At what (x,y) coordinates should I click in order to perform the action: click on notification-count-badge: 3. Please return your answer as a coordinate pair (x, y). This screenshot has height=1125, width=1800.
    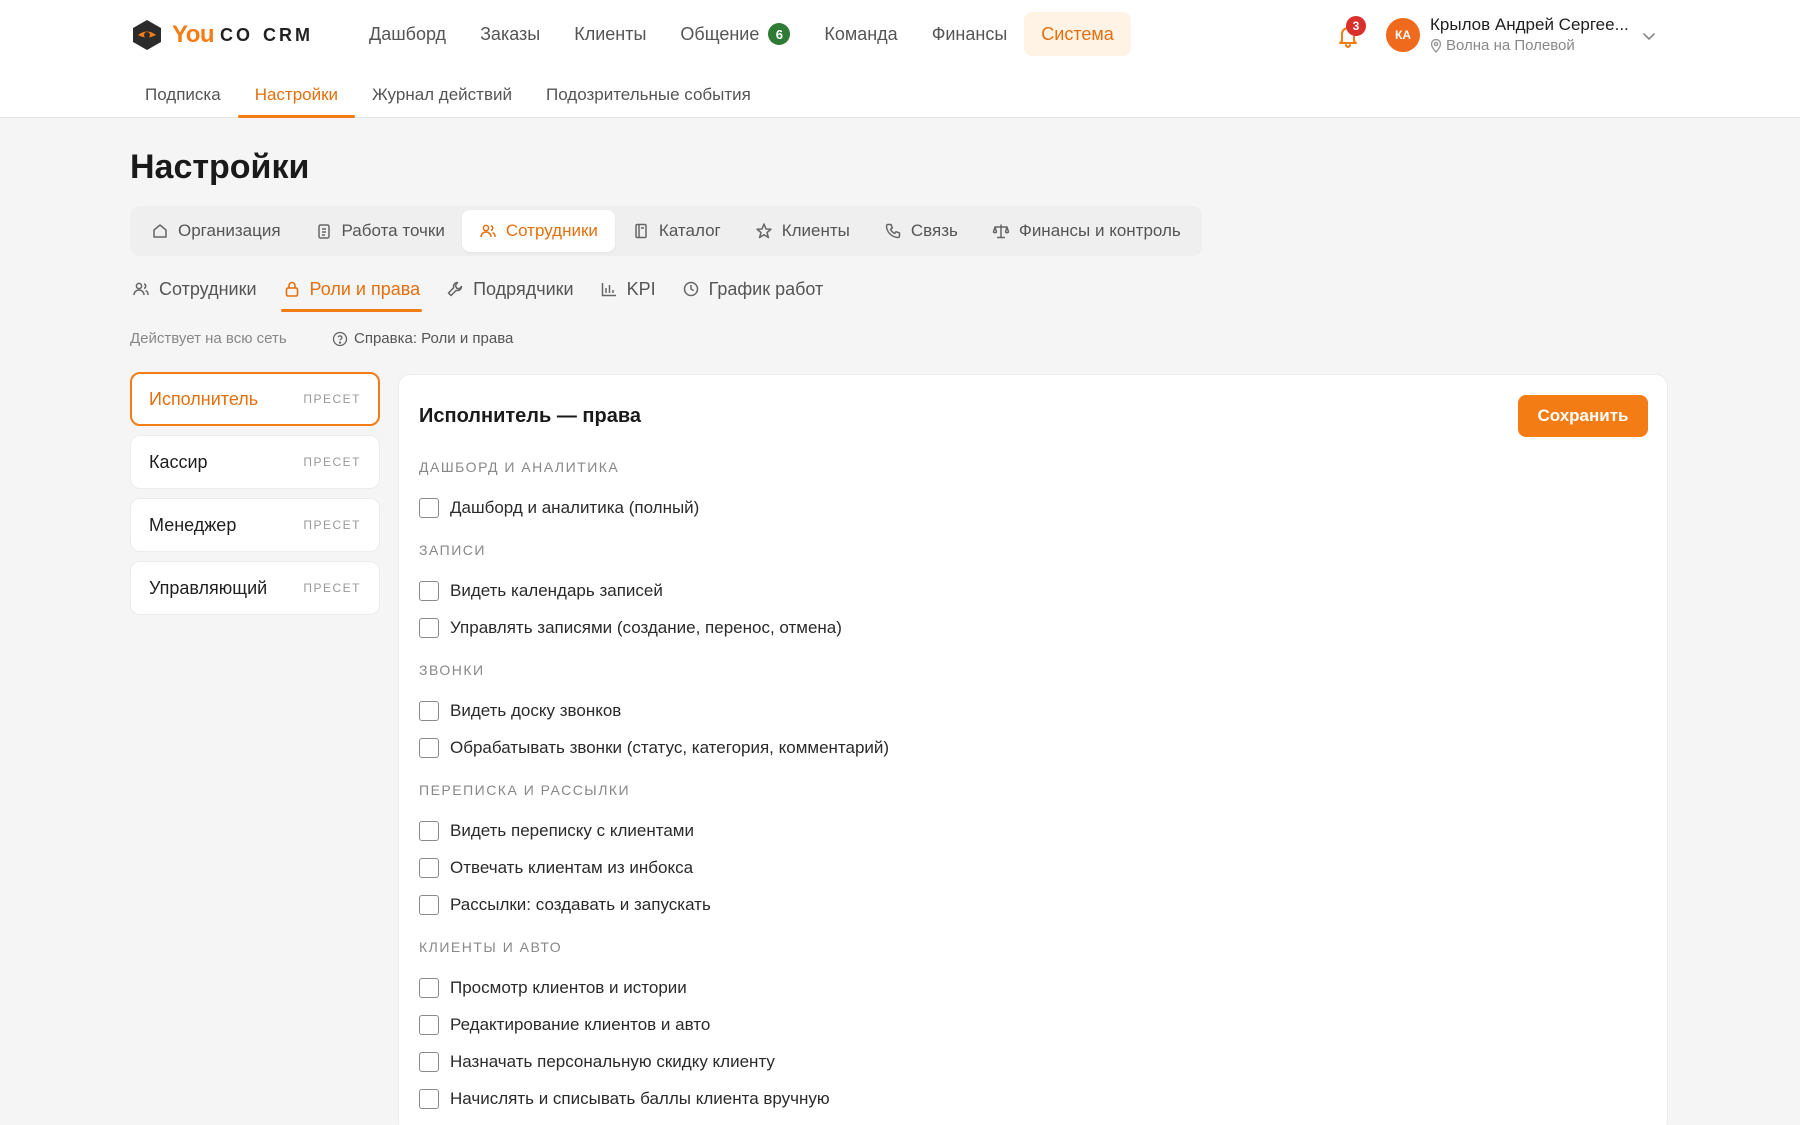
    Looking at the image, I should click on (1356, 26).